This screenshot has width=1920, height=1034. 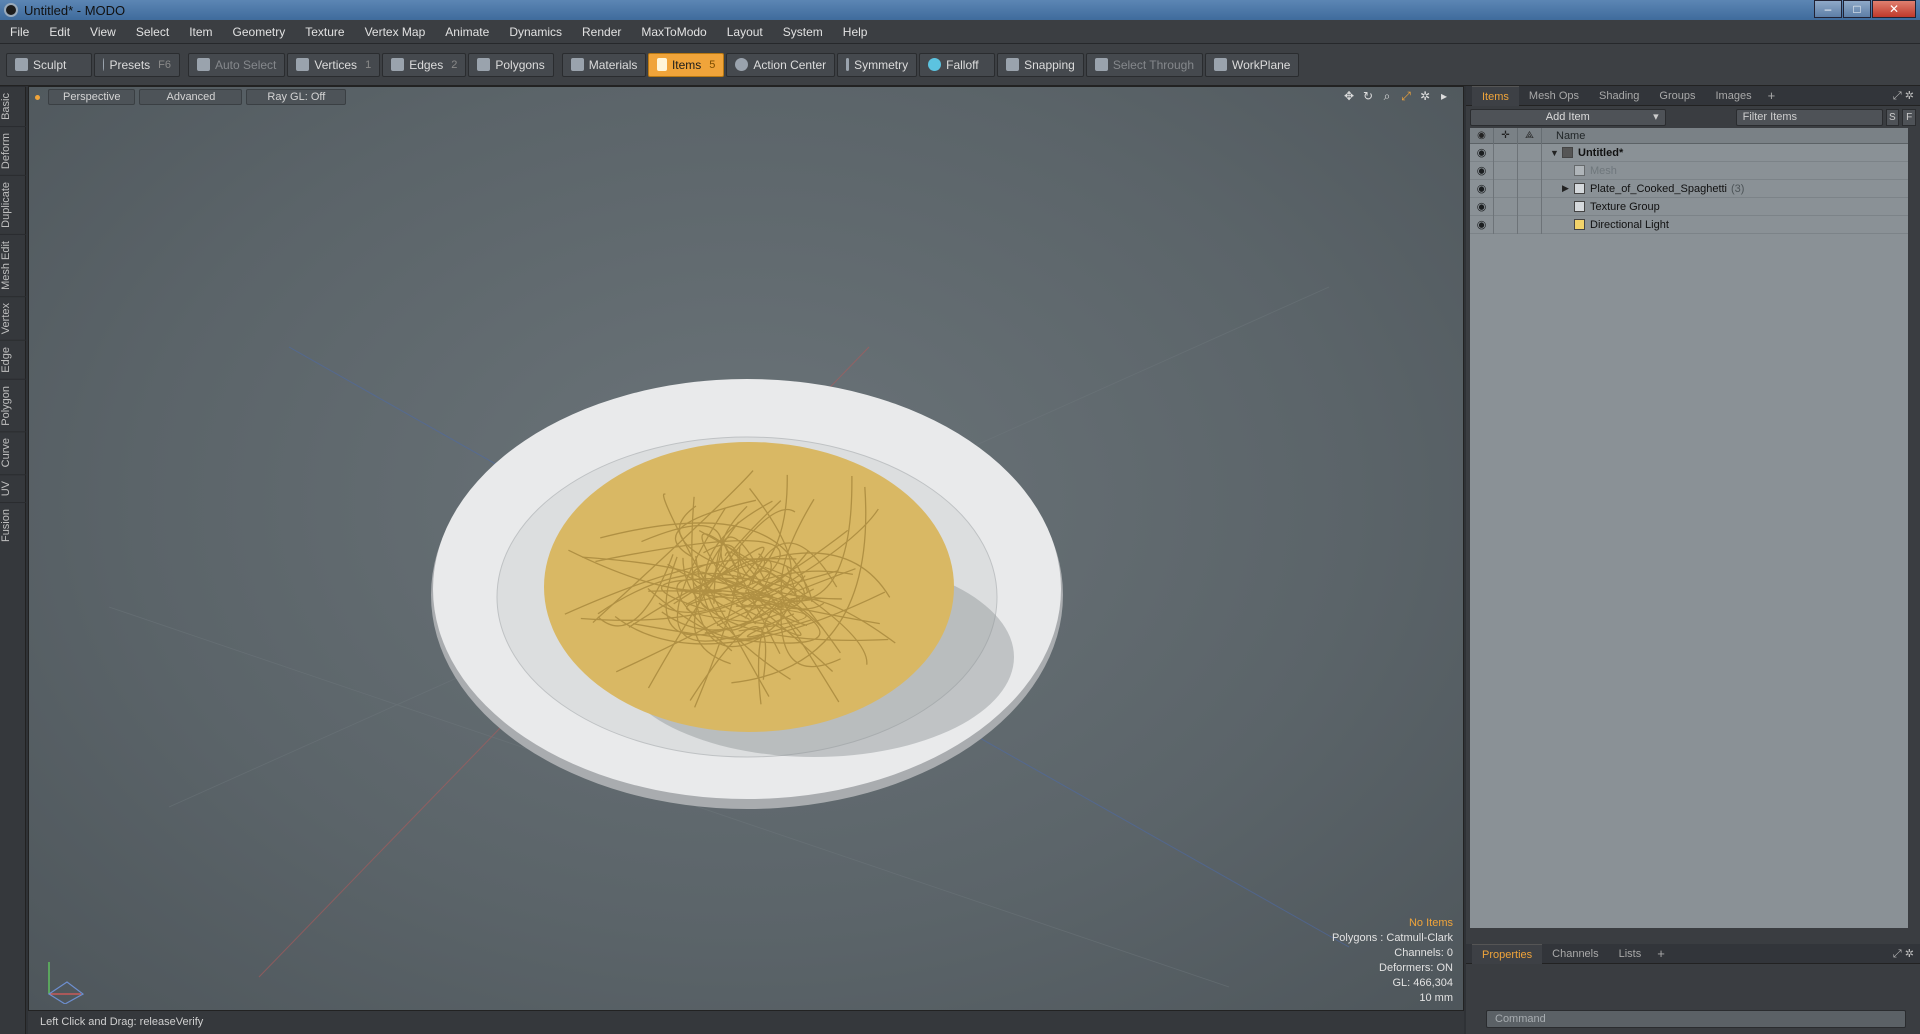 What do you see at coordinates (1416, 968) in the screenshot?
I see `deformers-info: Deformers: ON` at bounding box center [1416, 968].